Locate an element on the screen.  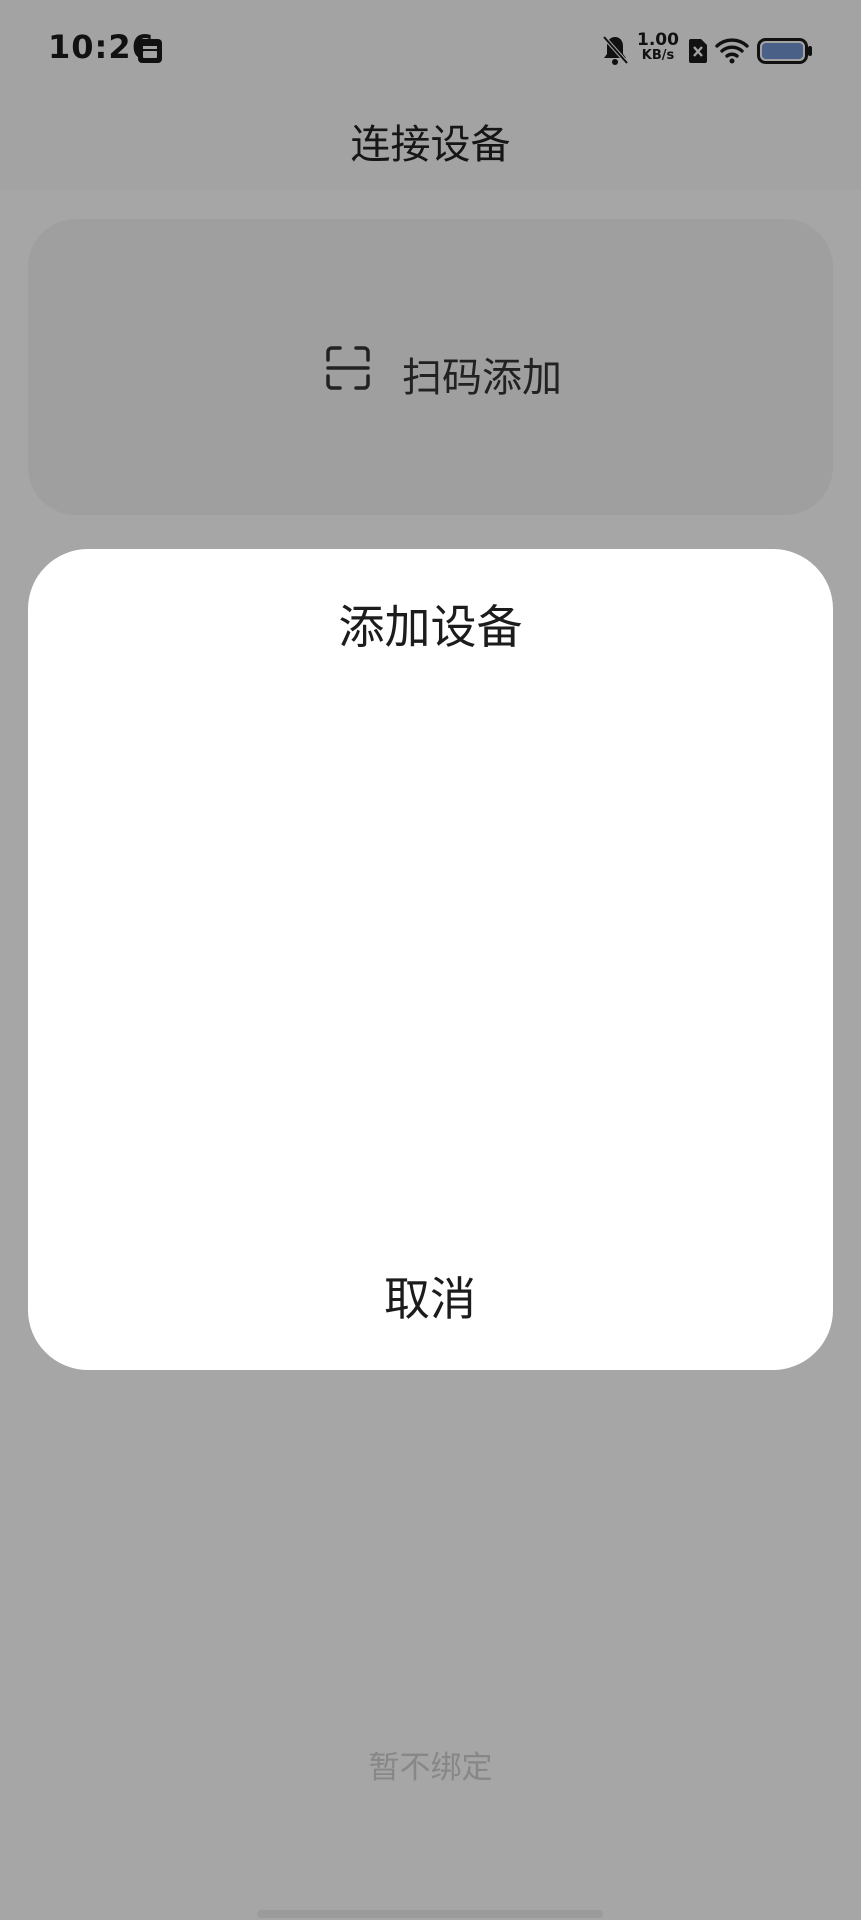
cancel-button: 取消 is located at coordinates (430, 1299).